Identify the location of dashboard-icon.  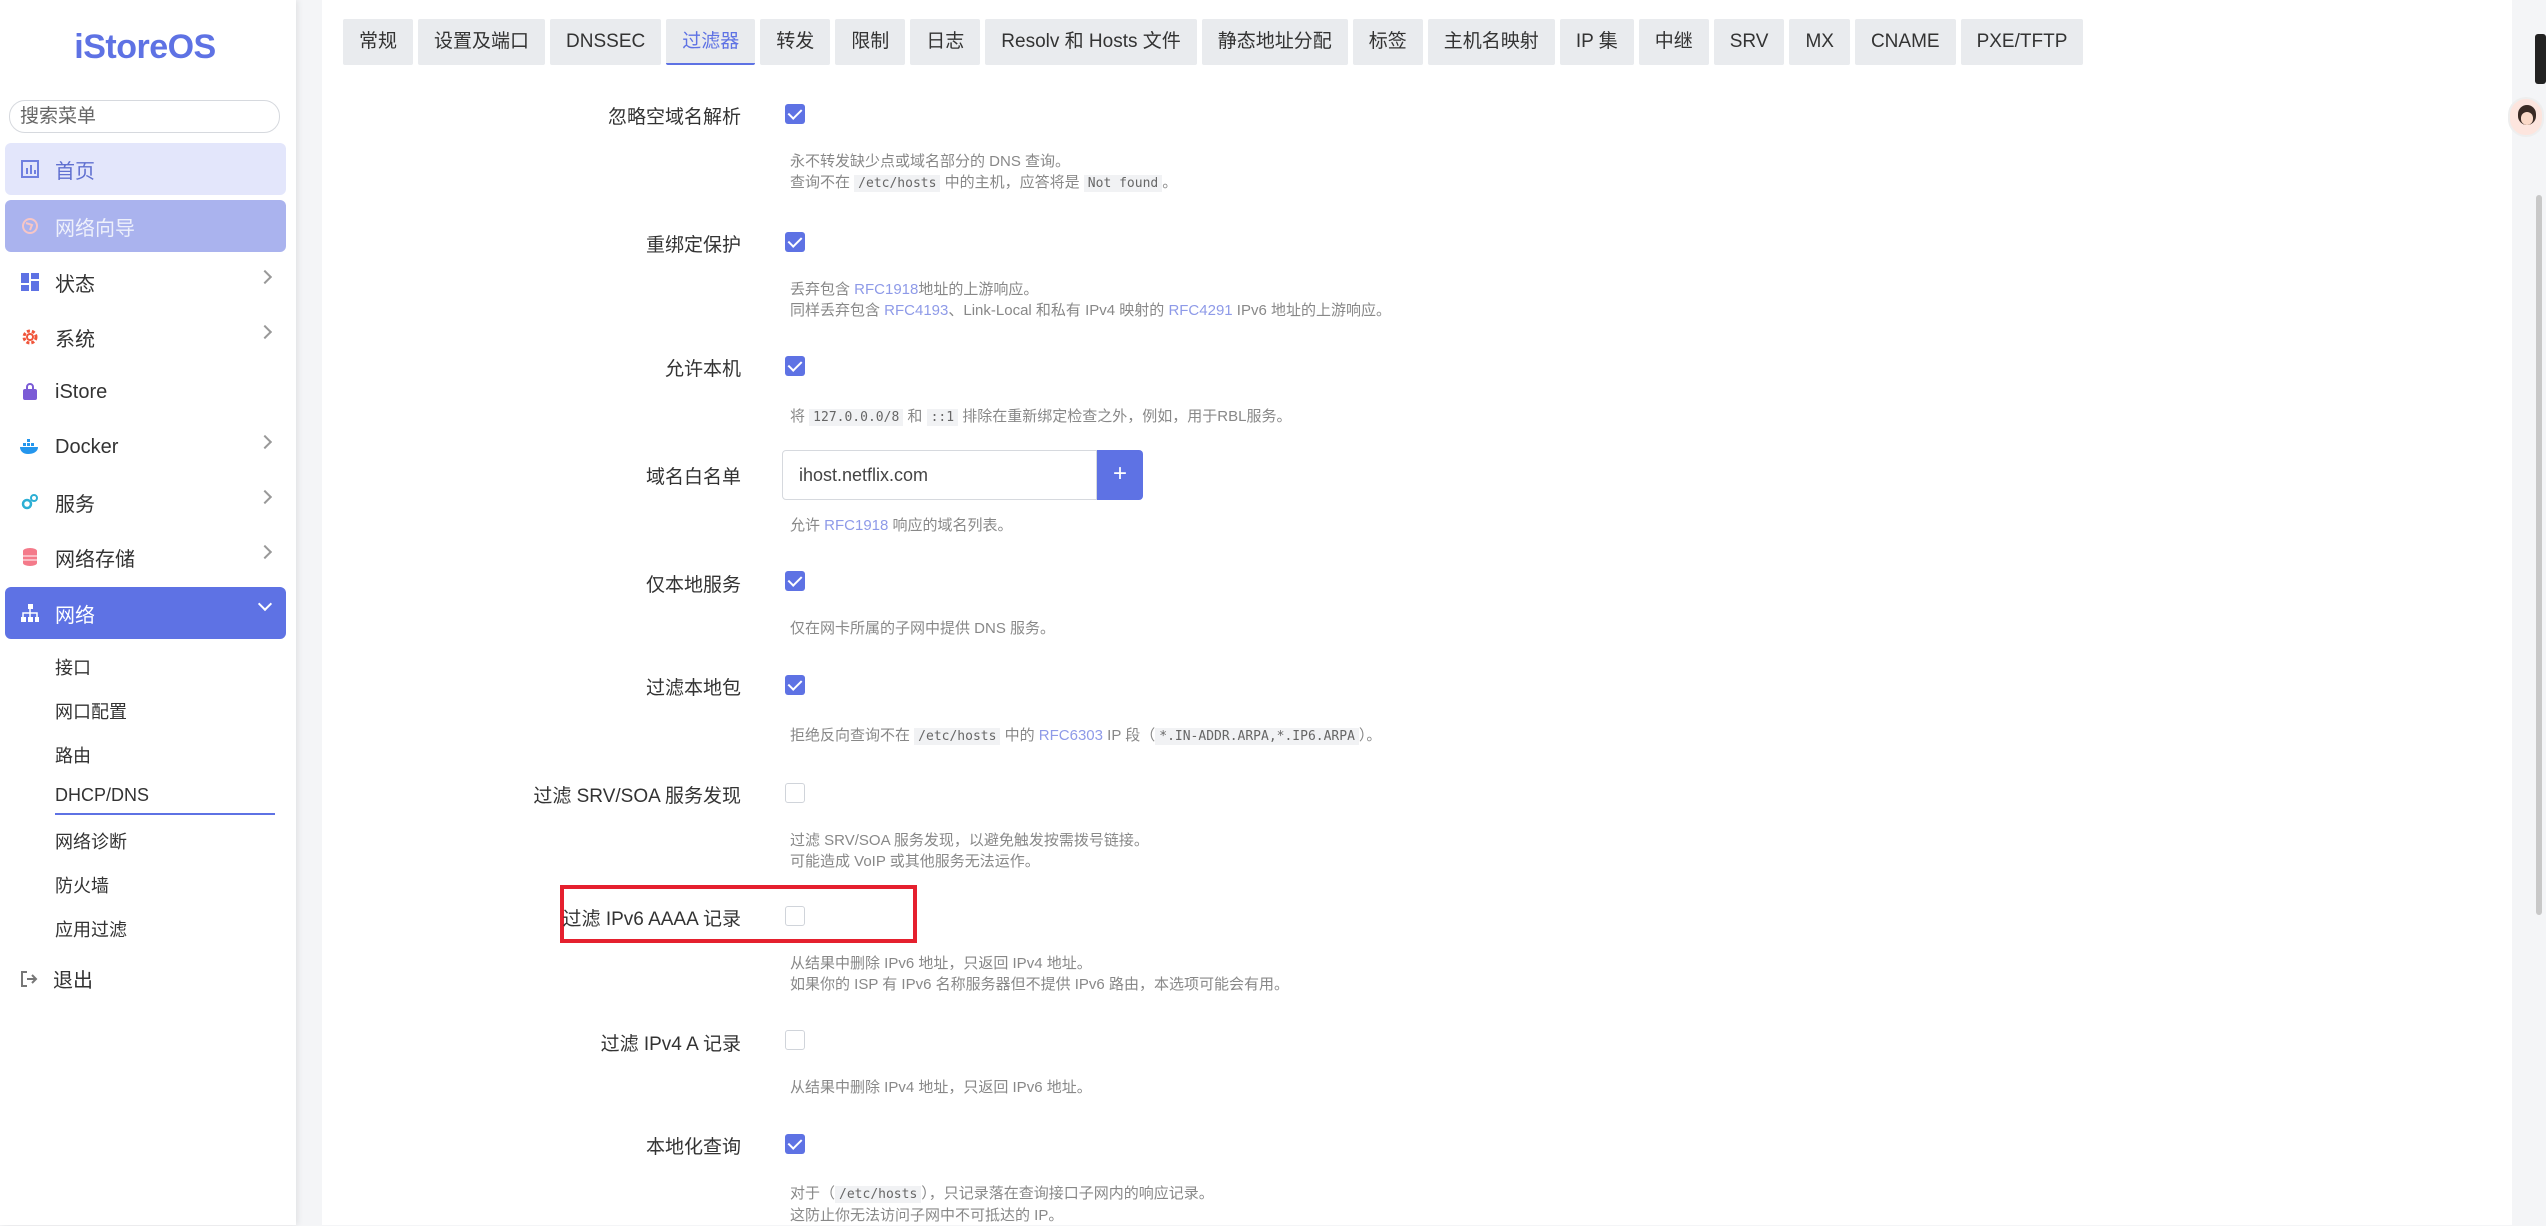
(30, 169).